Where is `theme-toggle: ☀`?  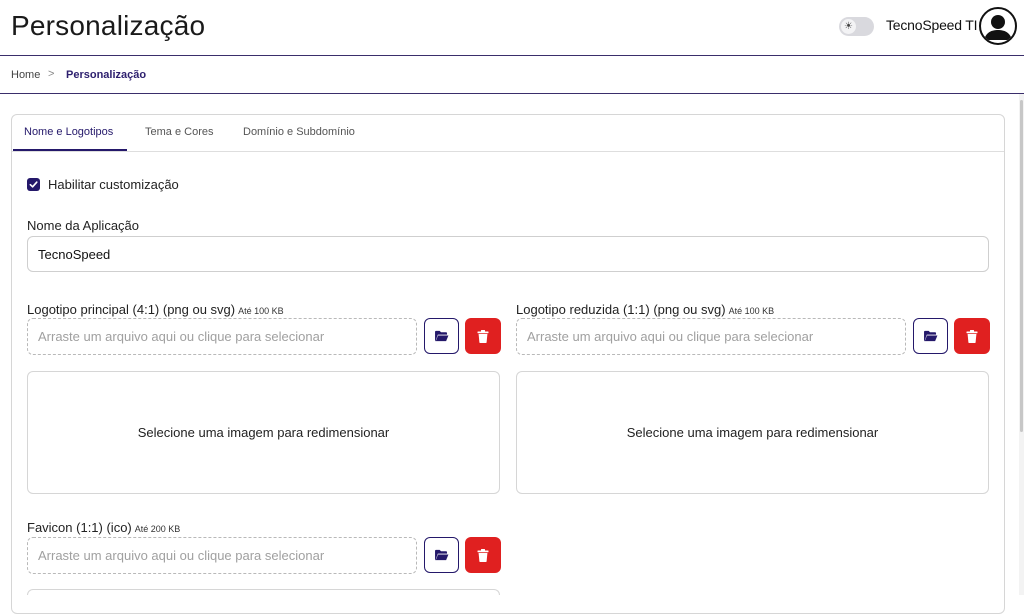
theme-toggle: ☀ is located at coordinates (856, 26).